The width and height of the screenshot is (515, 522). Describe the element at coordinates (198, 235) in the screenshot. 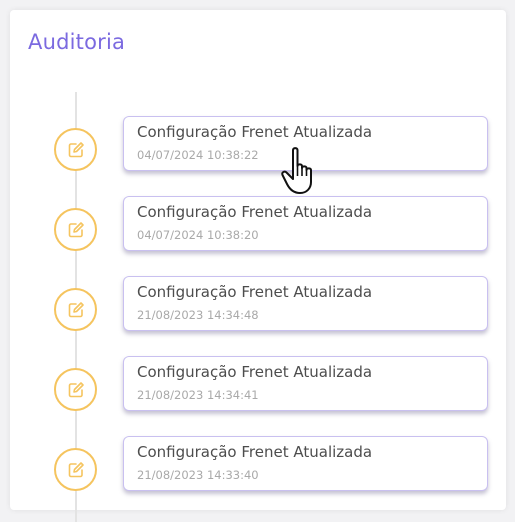

I see `audit-entry-timestamp: 04/07/2024 10:38:20` at that location.